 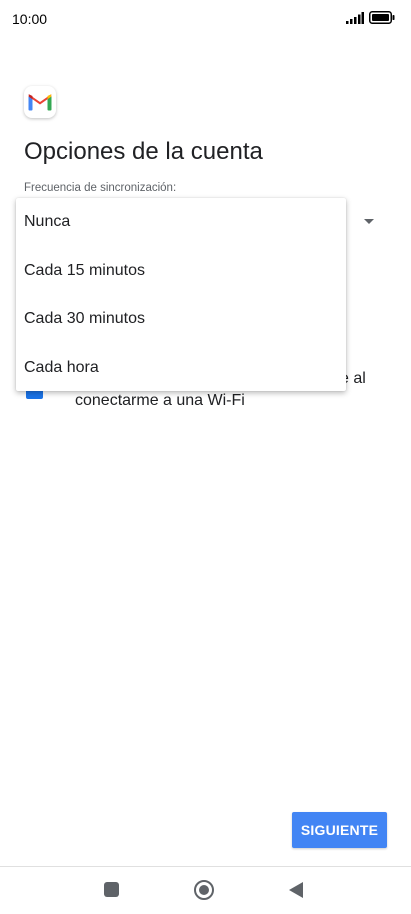 I want to click on gmail-logo-icon, so click(x=40, y=102).